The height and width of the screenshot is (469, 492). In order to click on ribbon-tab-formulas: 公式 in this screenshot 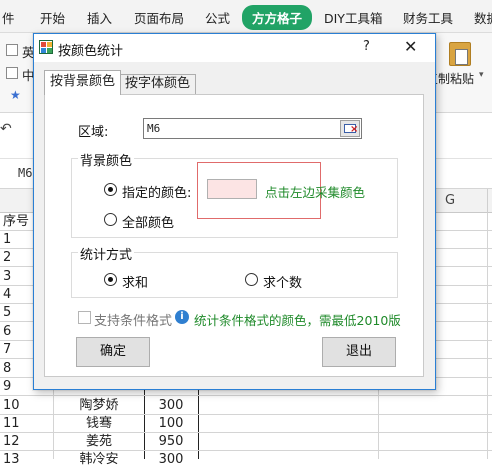, I will do `click(217, 17)`.